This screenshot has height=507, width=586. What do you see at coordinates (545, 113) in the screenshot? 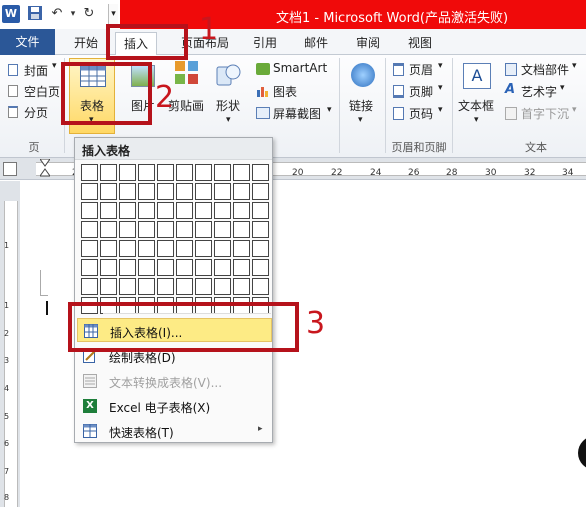
I see `dropcap-button: 首字下沉` at bounding box center [545, 113].